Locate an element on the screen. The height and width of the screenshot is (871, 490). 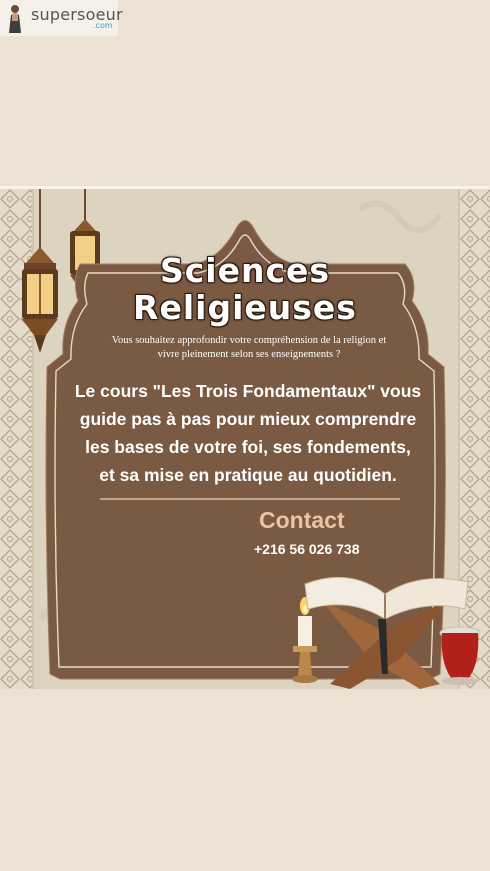
description-line: les bases de votre foi, ses fondements, is located at coordinates (248, 447).